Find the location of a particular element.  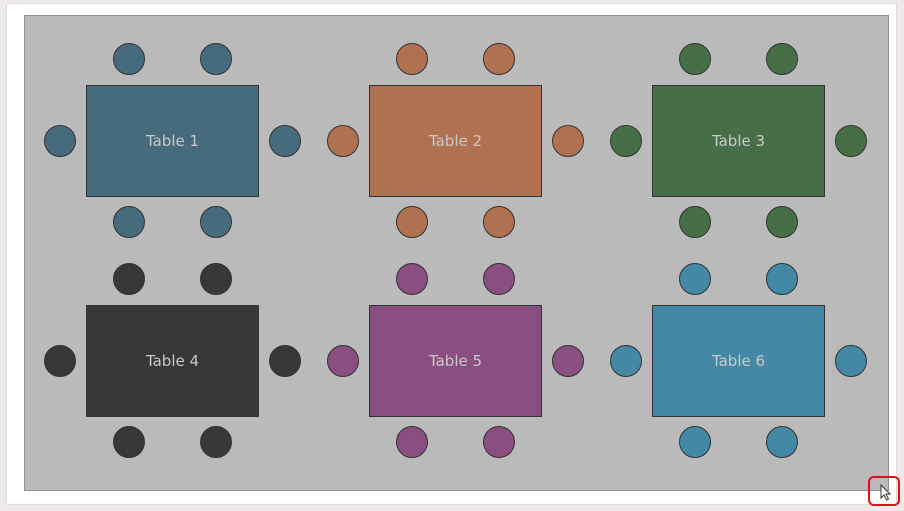

table-4: Table 4 is located at coordinates (172, 361).